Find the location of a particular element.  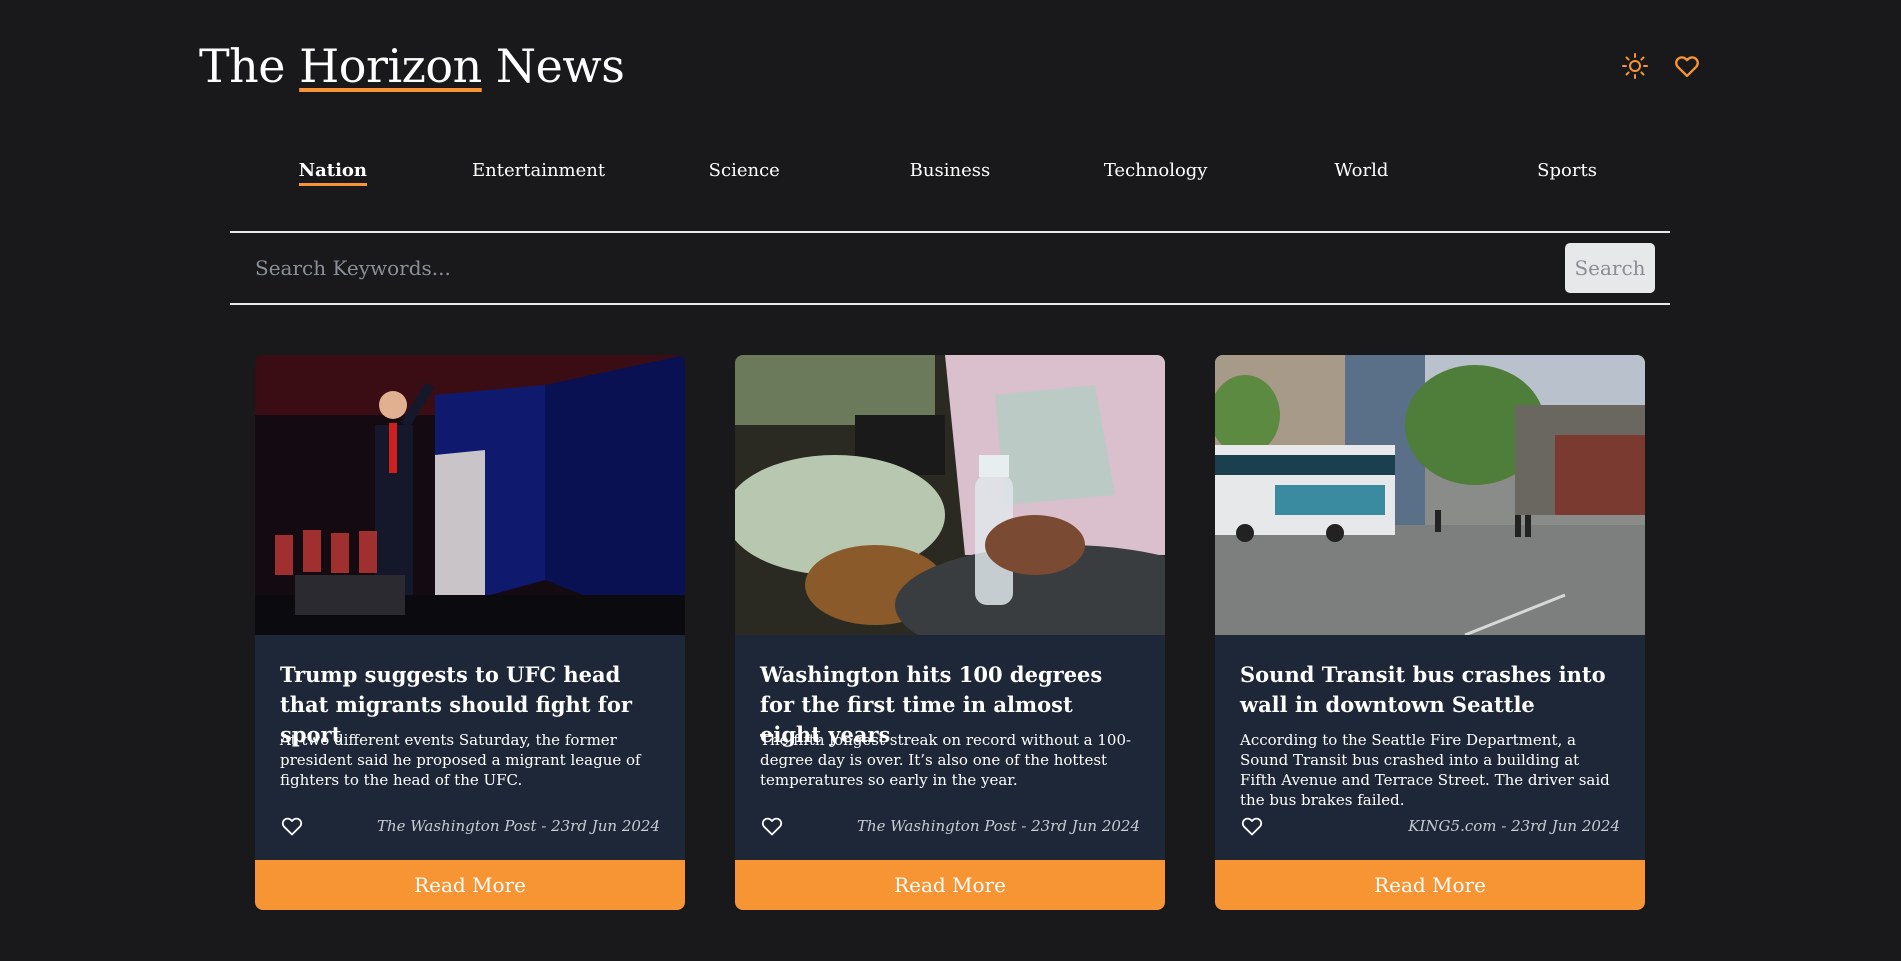

site-logo: The Horizon News is located at coordinates (412, 66).